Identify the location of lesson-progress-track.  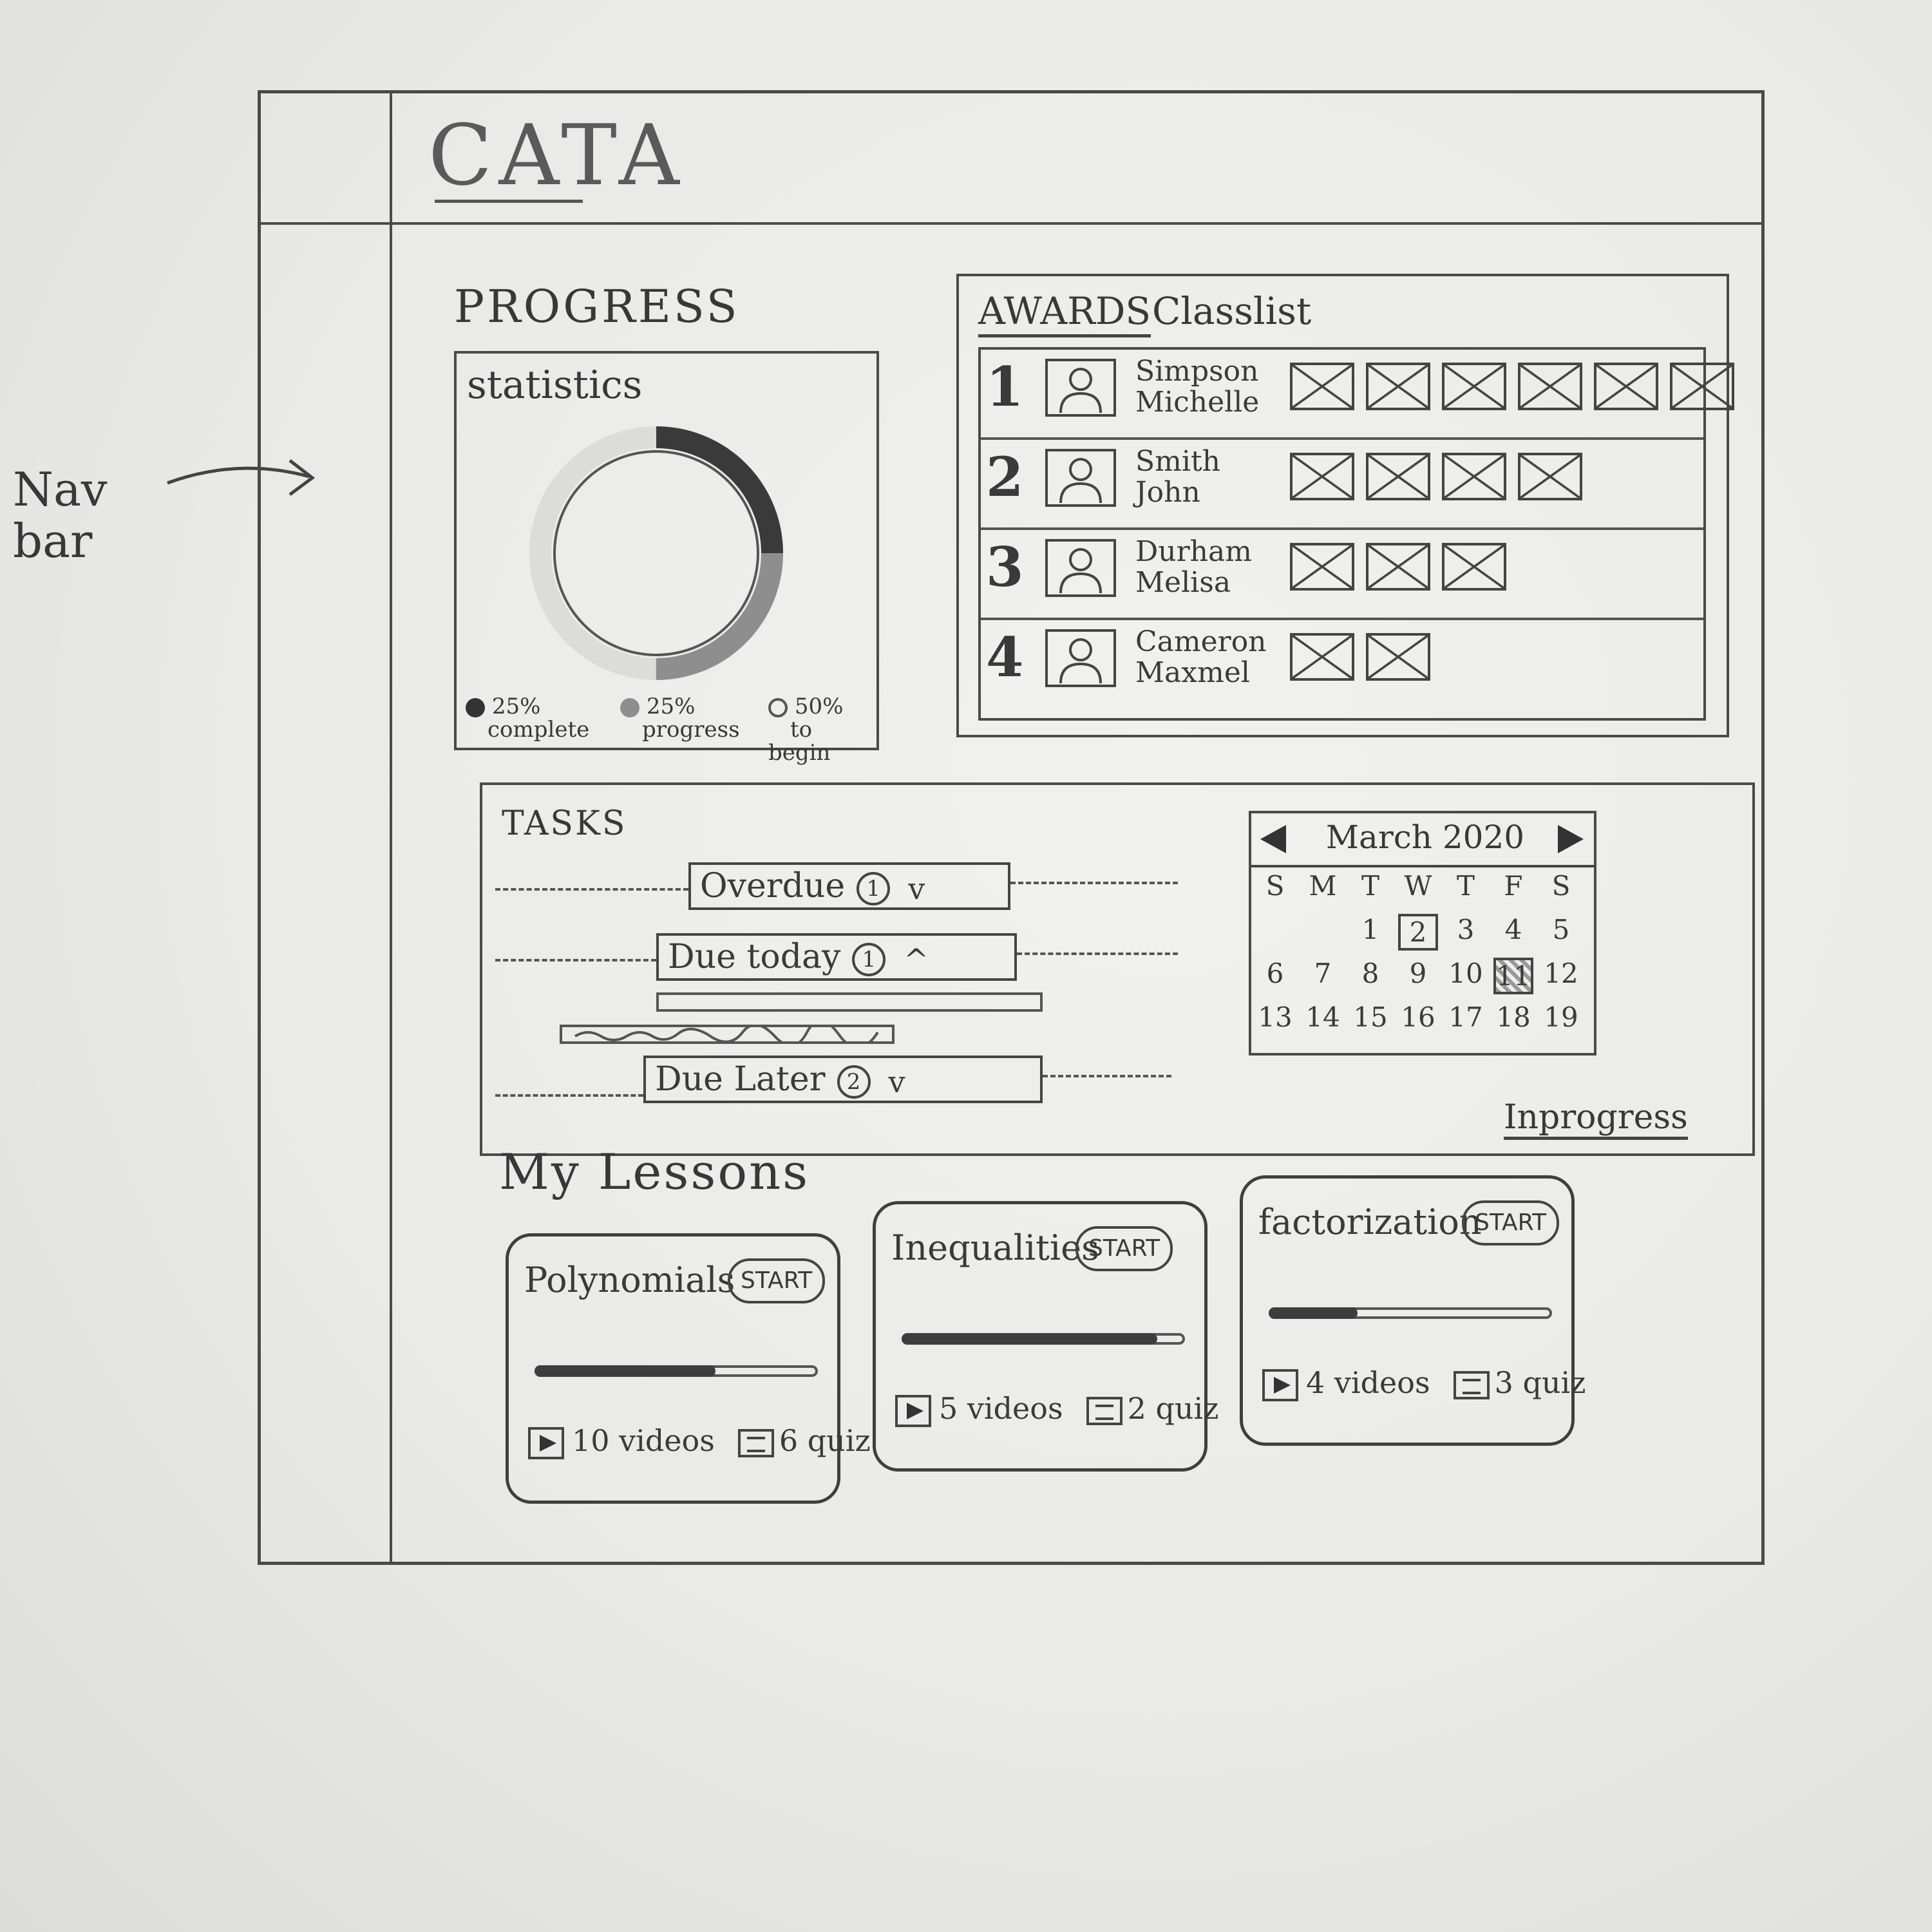
(1043, 1339).